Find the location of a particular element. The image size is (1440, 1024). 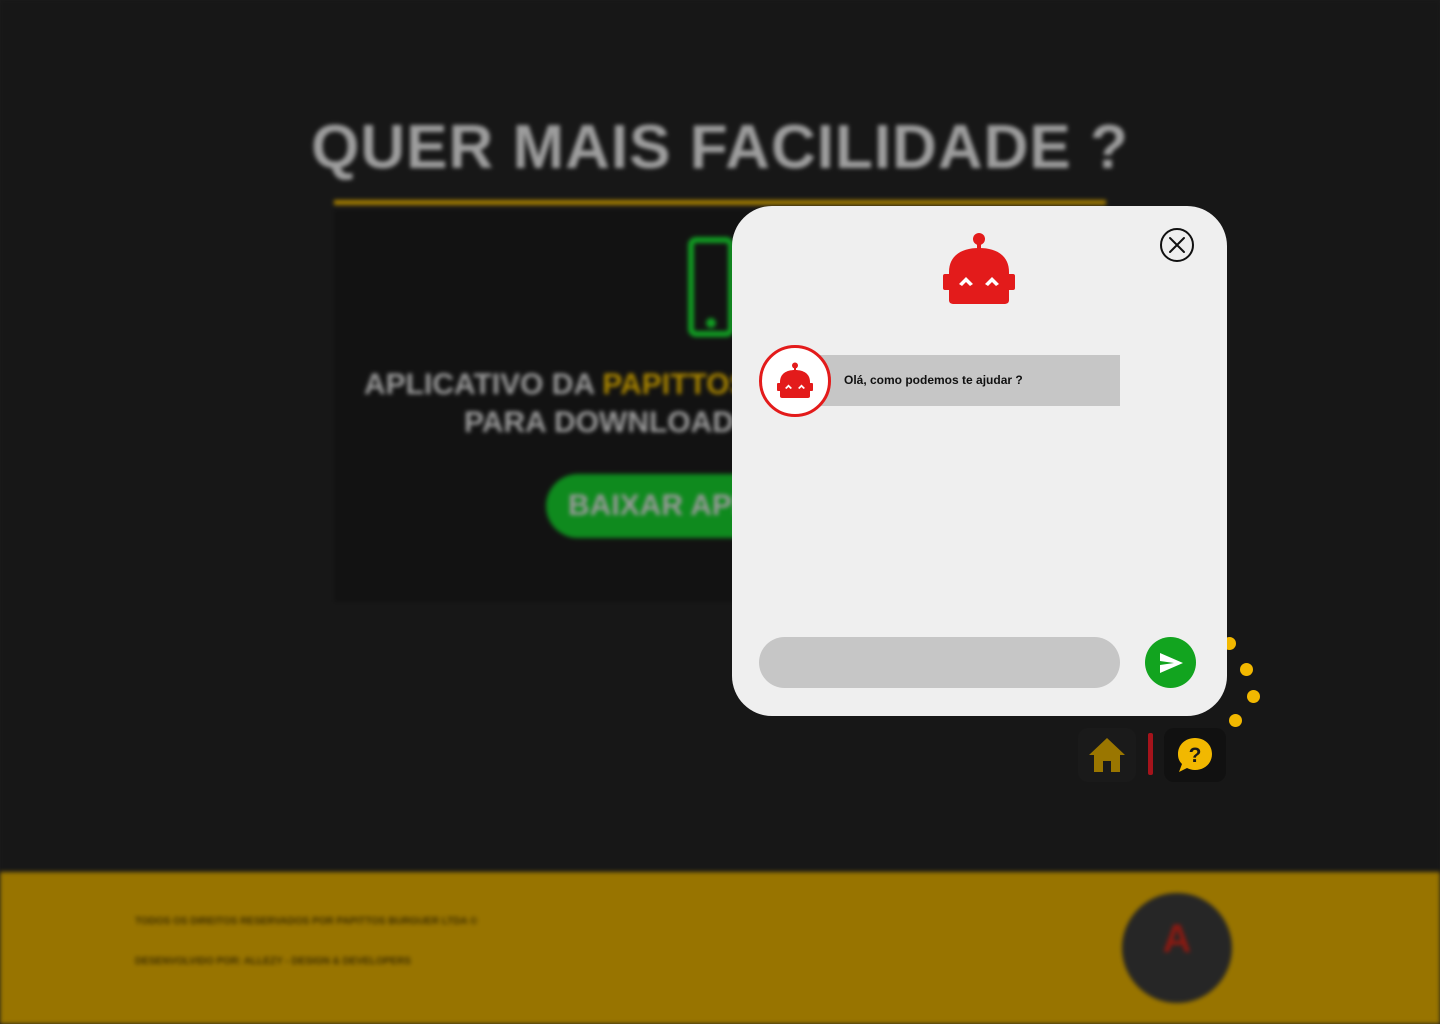

app-promo-subtext: PARA DOWNLOAD is located at coordinates (599, 422).